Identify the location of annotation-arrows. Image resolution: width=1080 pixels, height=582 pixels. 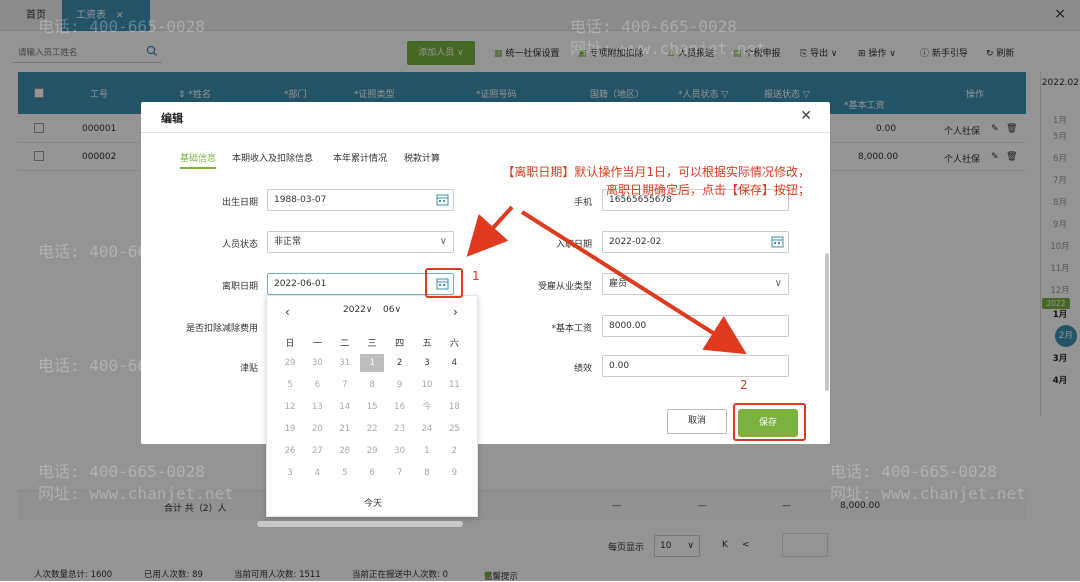
(606, 280).